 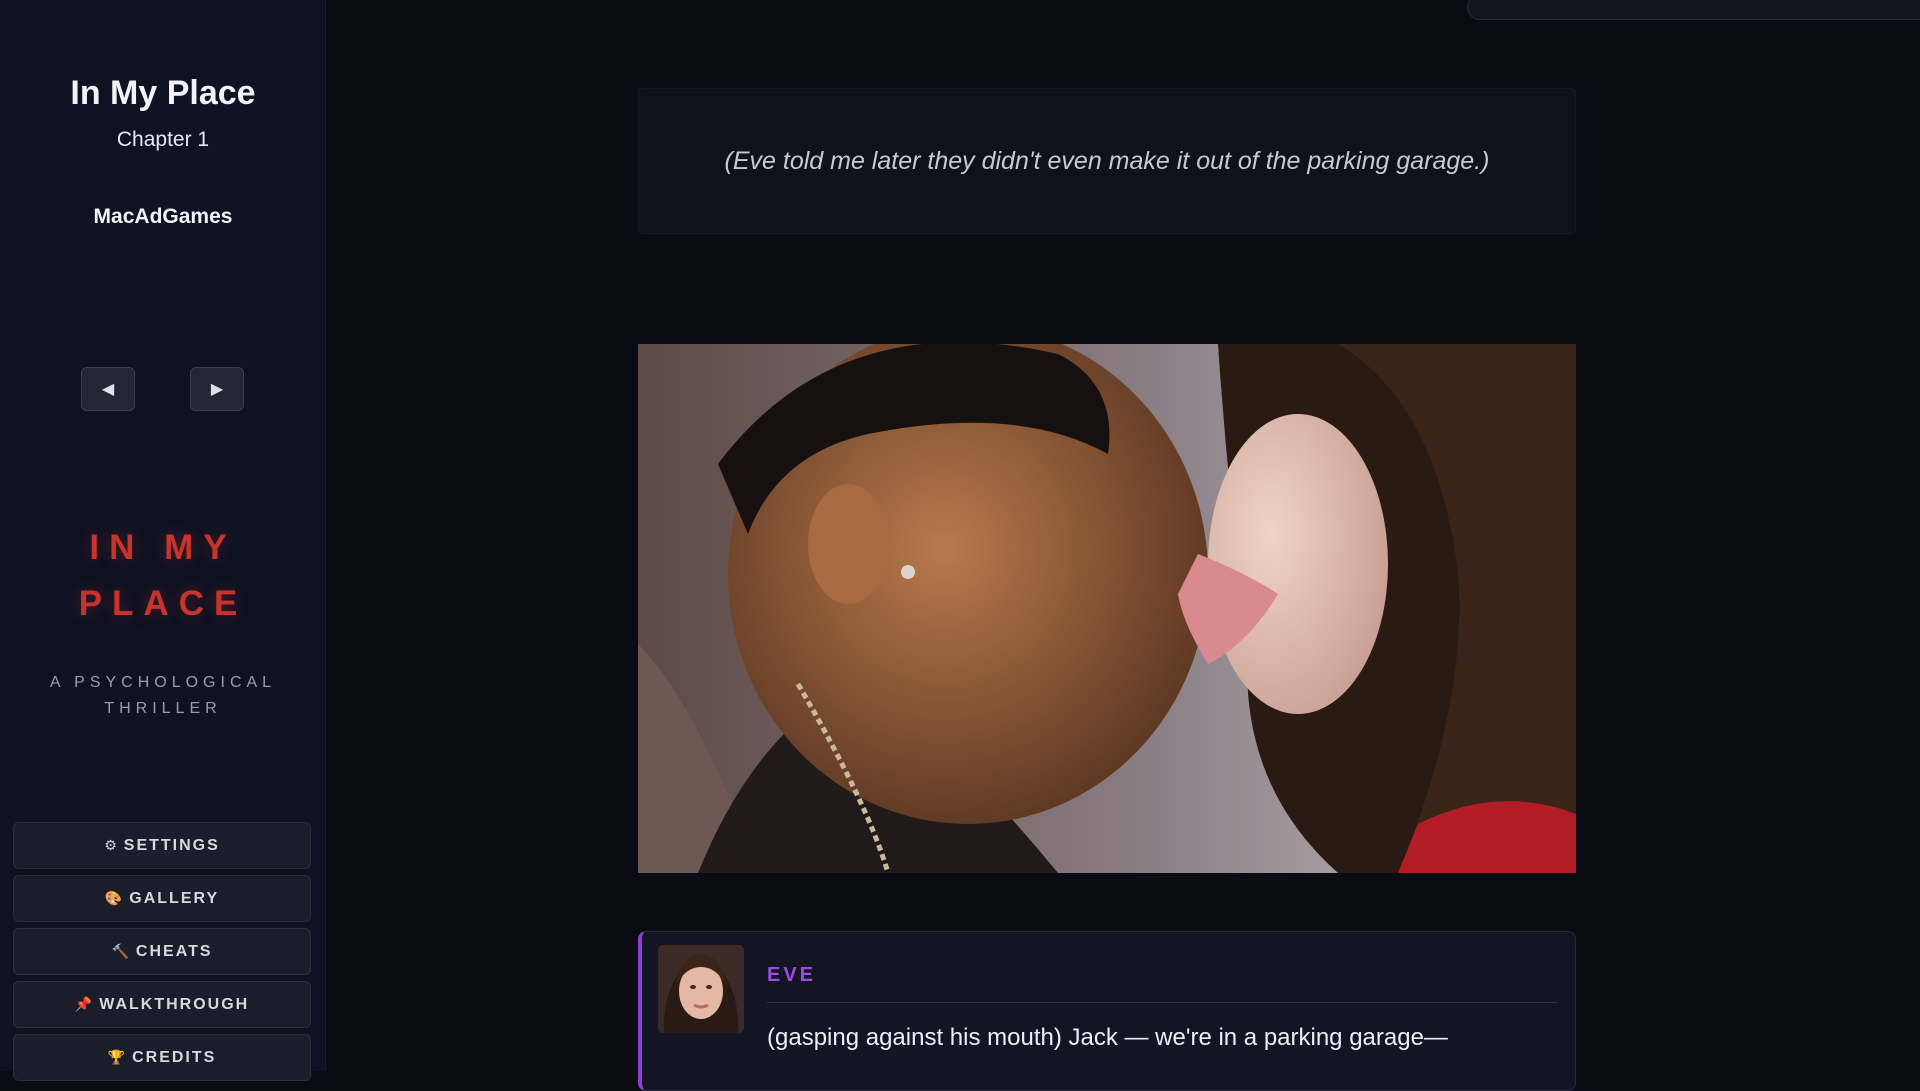 I want to click on speaker-name: EVE, so click(x=792, y=975).